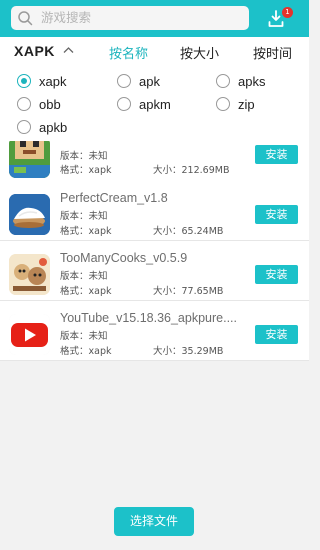 The height and width of the screenshot is (550, 320). What do you see at coordinates (191, 170) in the screenshot?
I see `size-text: 大小：212.69MB` at bounding box center [191, 170].